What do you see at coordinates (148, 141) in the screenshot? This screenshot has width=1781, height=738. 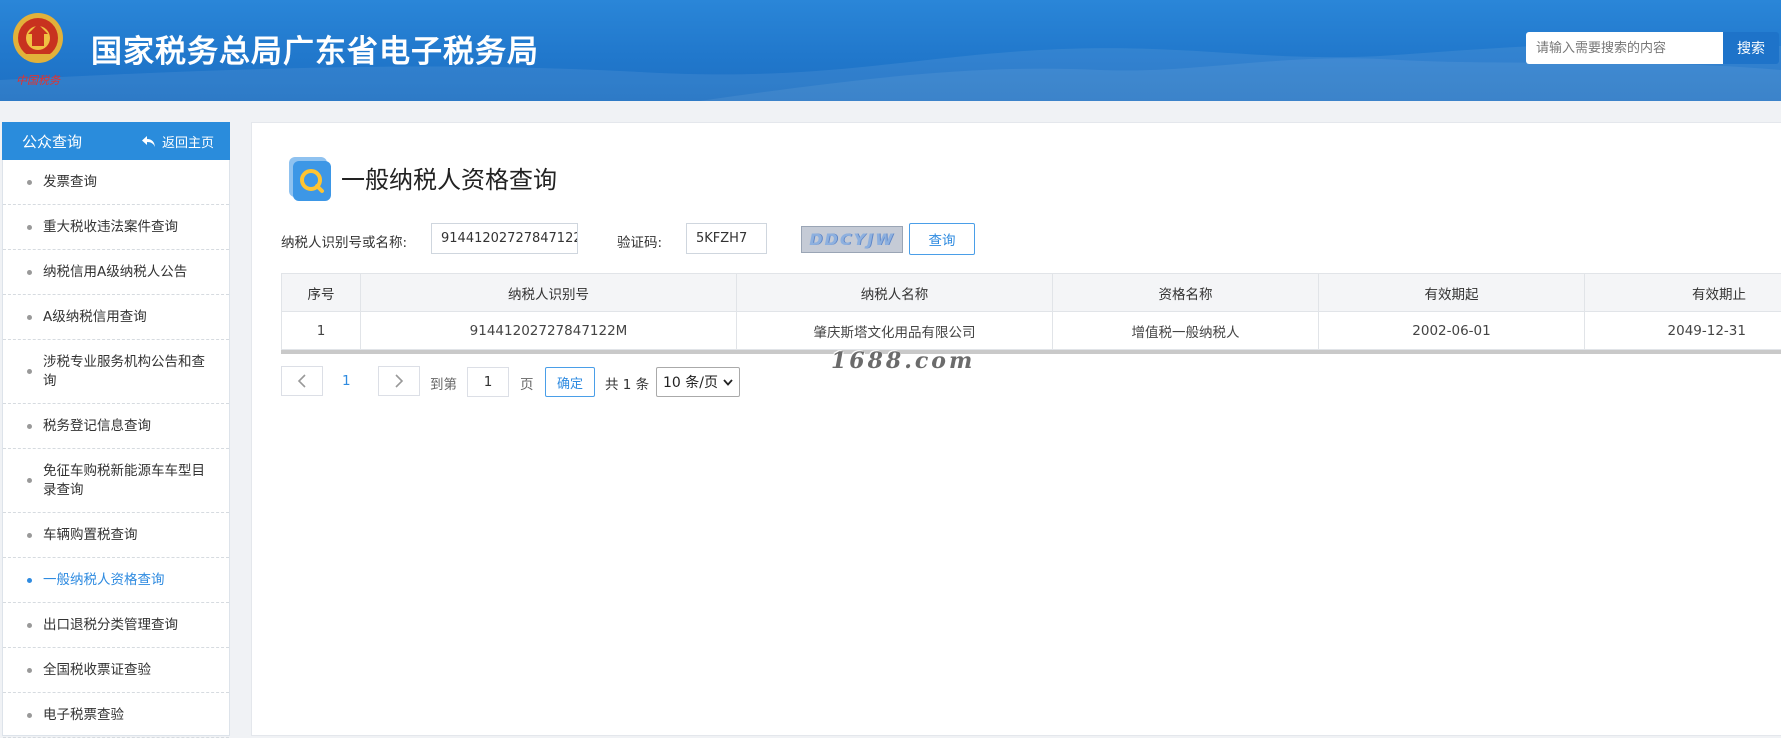 I see `back-arrow-icon` at bounding box center [148, 141].